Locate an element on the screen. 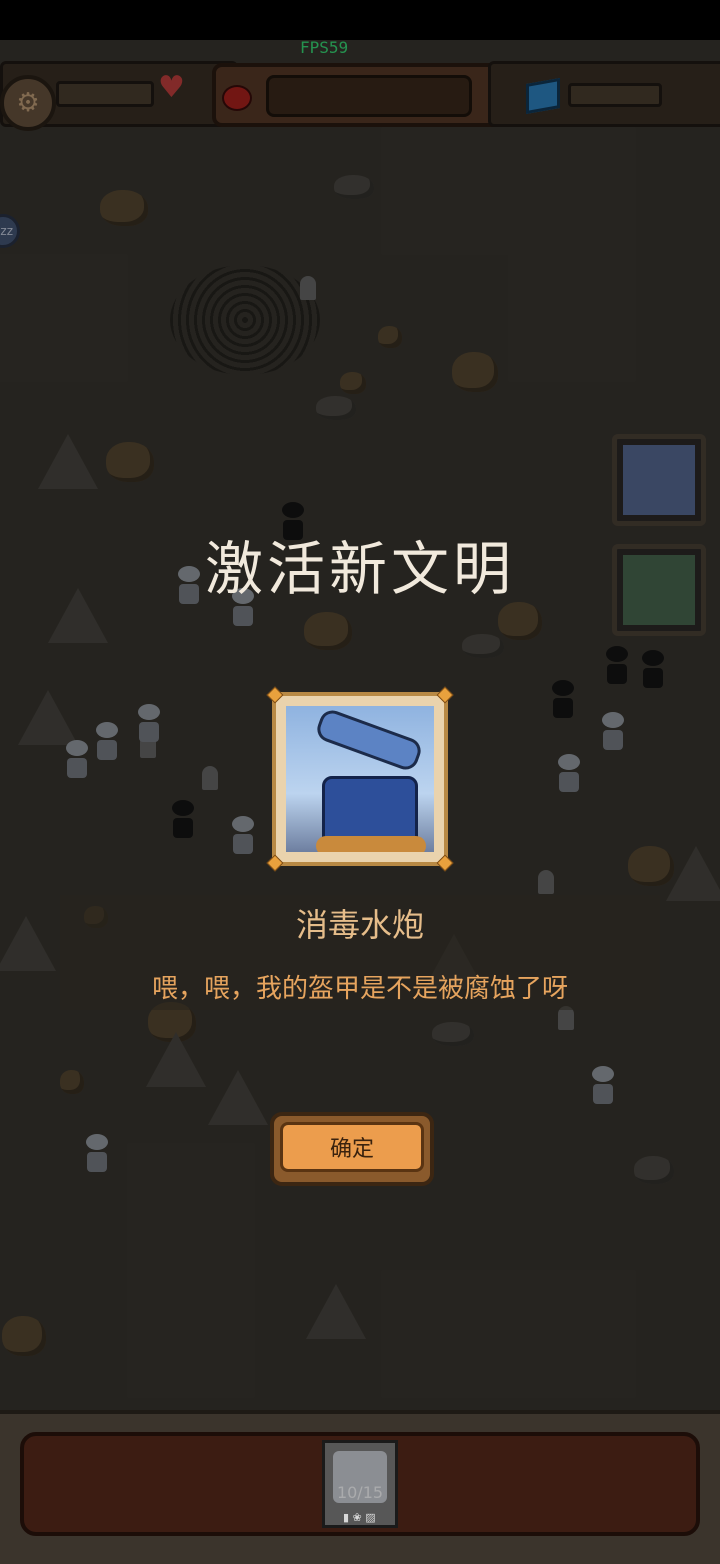  unit-slot: 10/15 ▮ ❀ ▨ is located at coordinates (360, 1484).